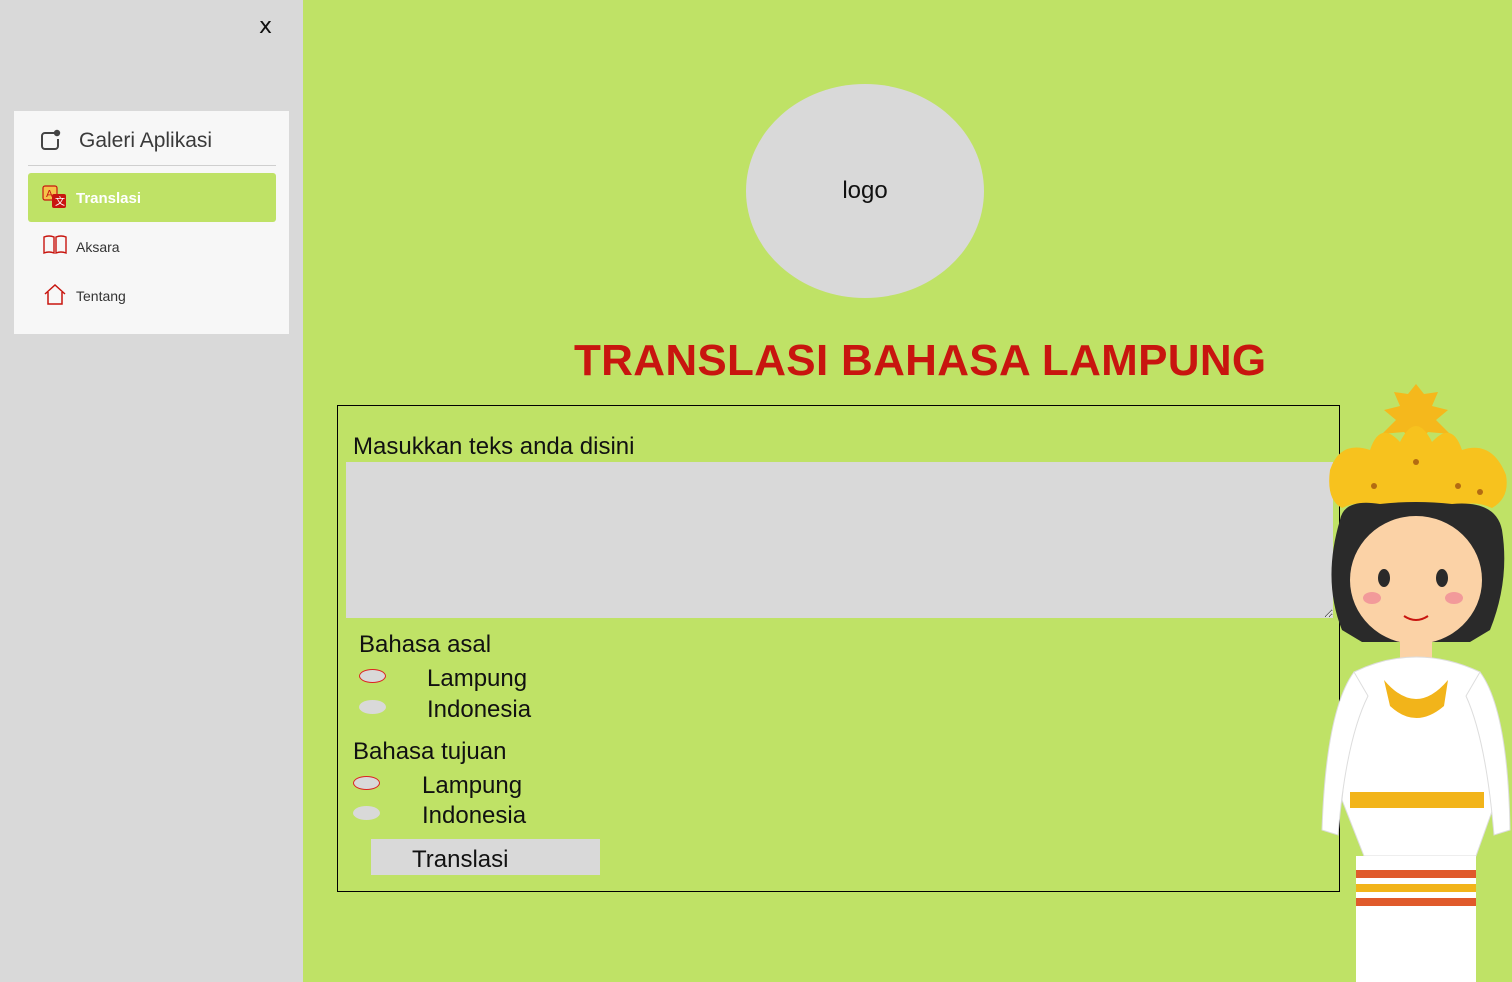 Image resolution: width=1512 pixels, height=982 pixels. I want to click on target-option-indonesia: Indonesia, so click(474, 815).